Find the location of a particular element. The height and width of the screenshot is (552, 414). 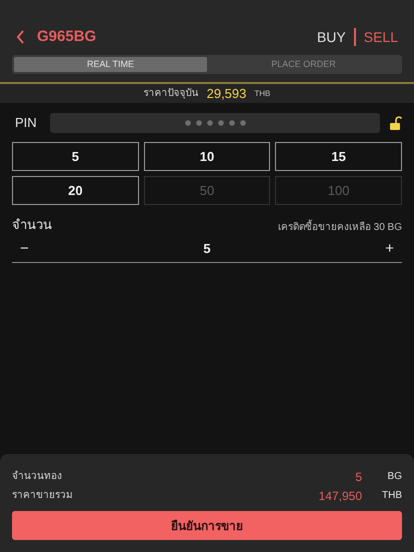

price-unit: THB is located at coordinates (262, 94).